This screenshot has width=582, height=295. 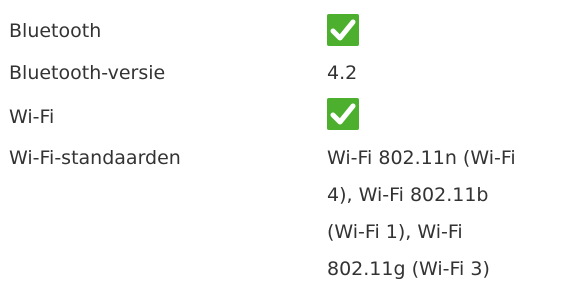 What do you see at coordinates (55, 31) in the screenshot?
I see `spec-label-bluetooth: Bluetooth` at bounding box center [55, 31].